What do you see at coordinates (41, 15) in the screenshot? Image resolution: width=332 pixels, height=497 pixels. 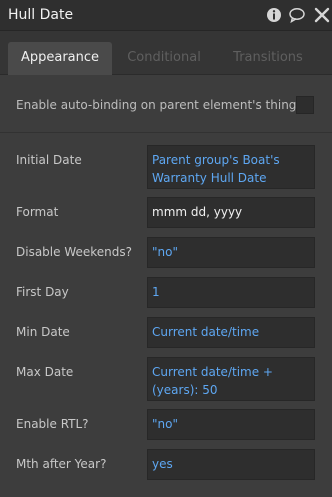 I see `panel-title: Hull Date` at bounding box center [41, 15].